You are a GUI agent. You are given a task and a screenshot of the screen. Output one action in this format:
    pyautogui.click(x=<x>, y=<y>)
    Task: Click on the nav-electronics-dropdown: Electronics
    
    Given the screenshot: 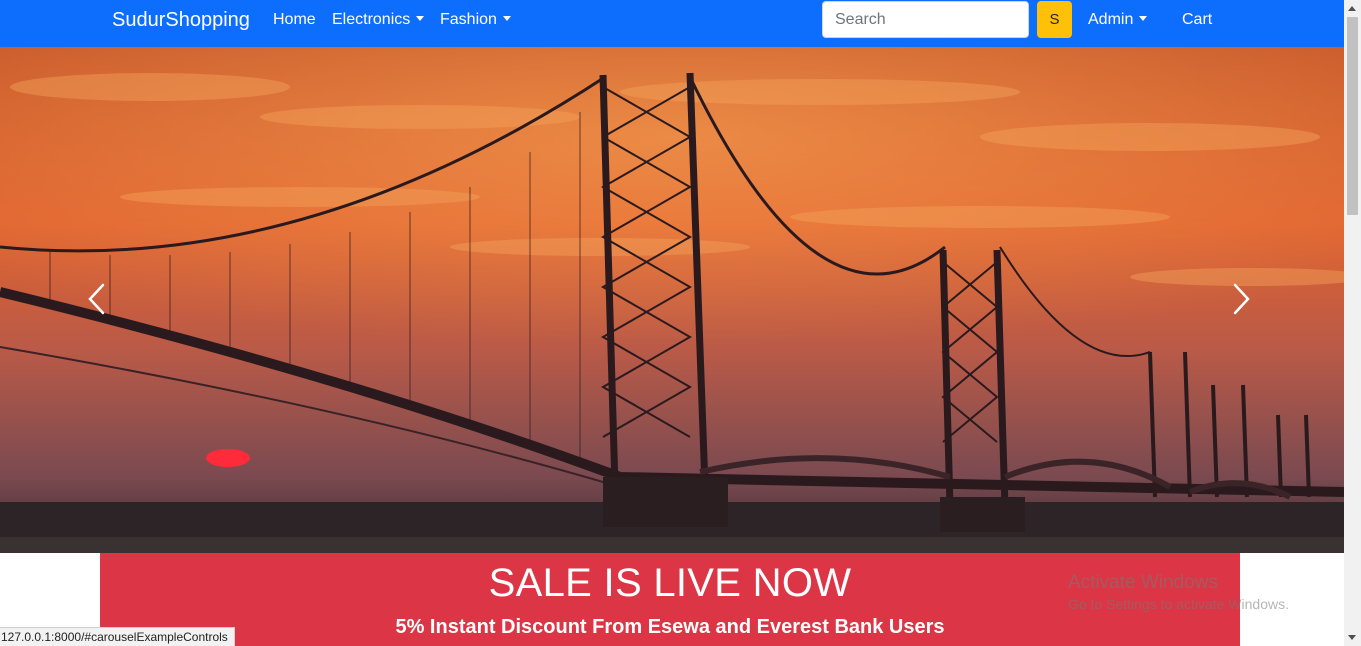 What is the action you would take?
    pyautogui.click(x=378, y=20)
    